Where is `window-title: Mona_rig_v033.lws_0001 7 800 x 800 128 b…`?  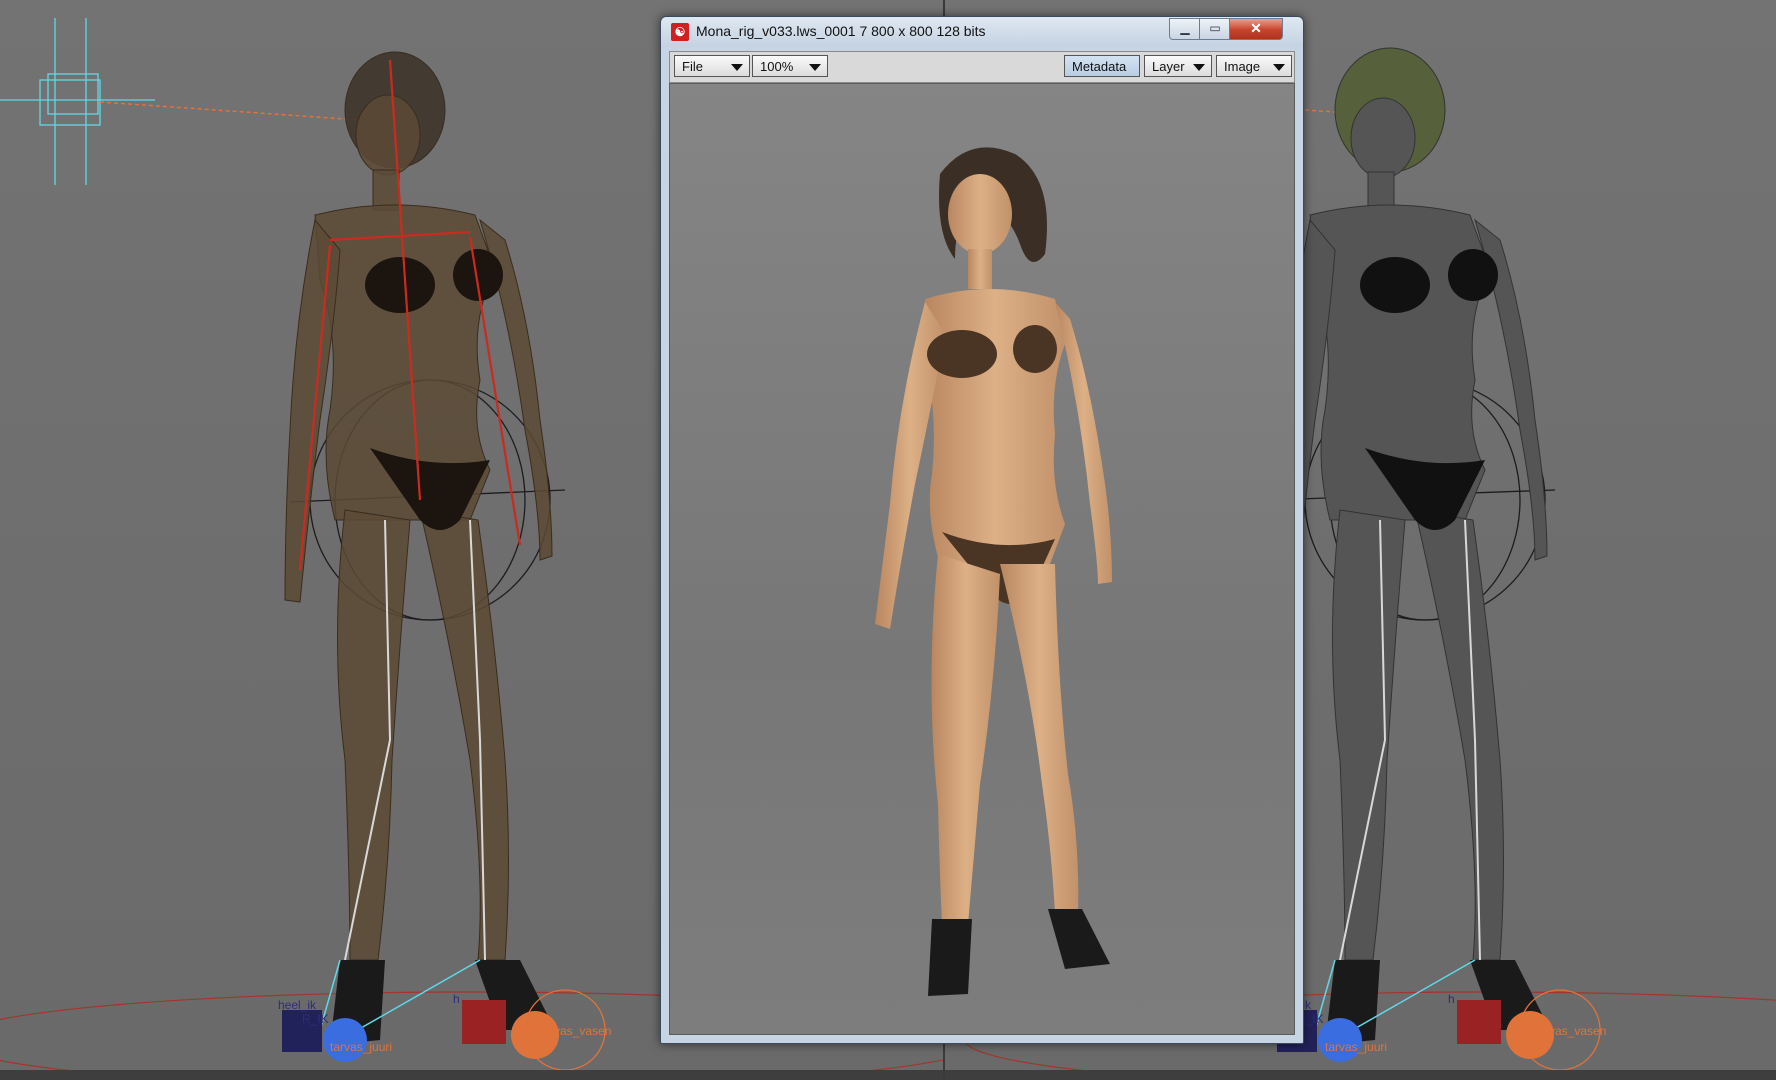
window-title: Mona_rig_v033.lws_0001 7 800 x 800 128 b… is located at coordinates (841, 31).